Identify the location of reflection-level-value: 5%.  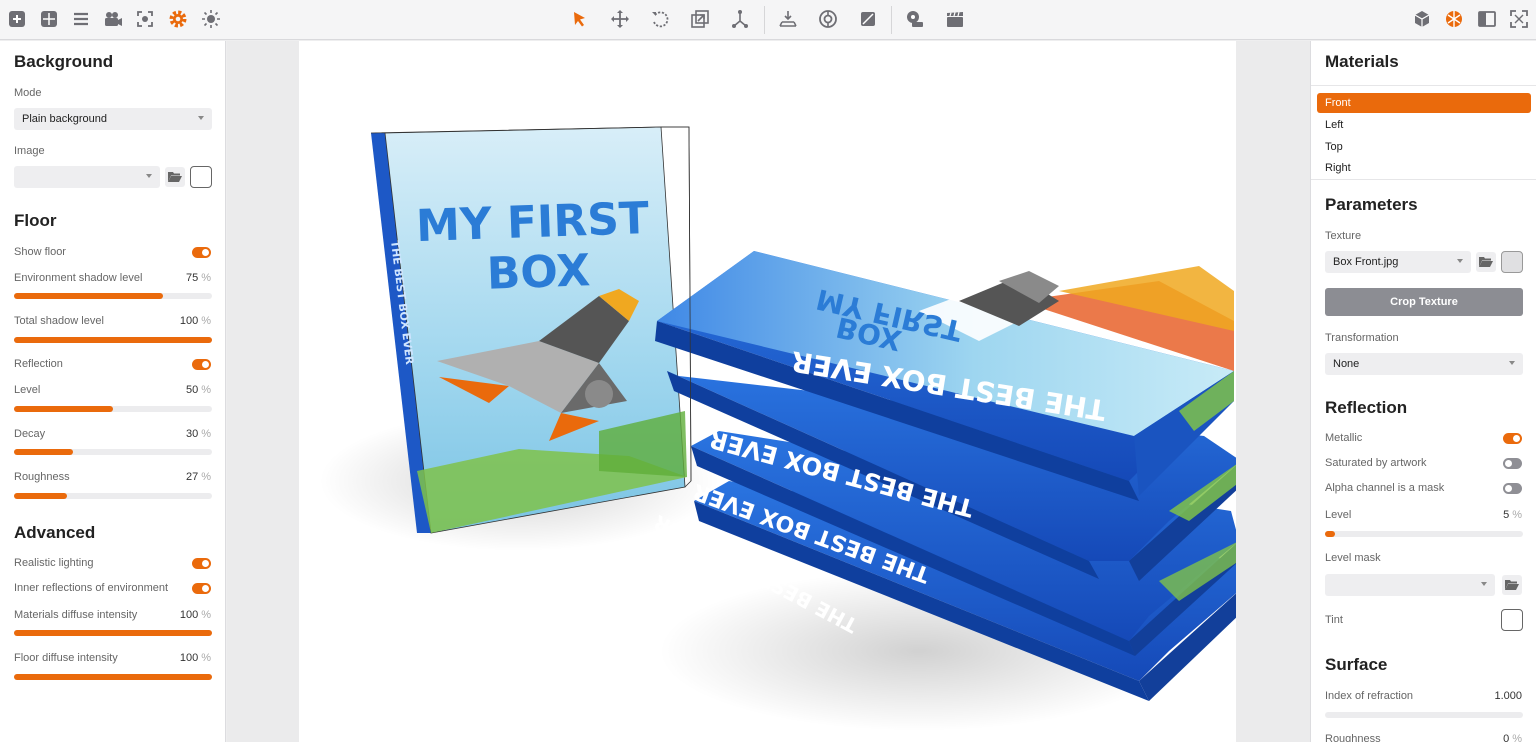
(1512, 515).